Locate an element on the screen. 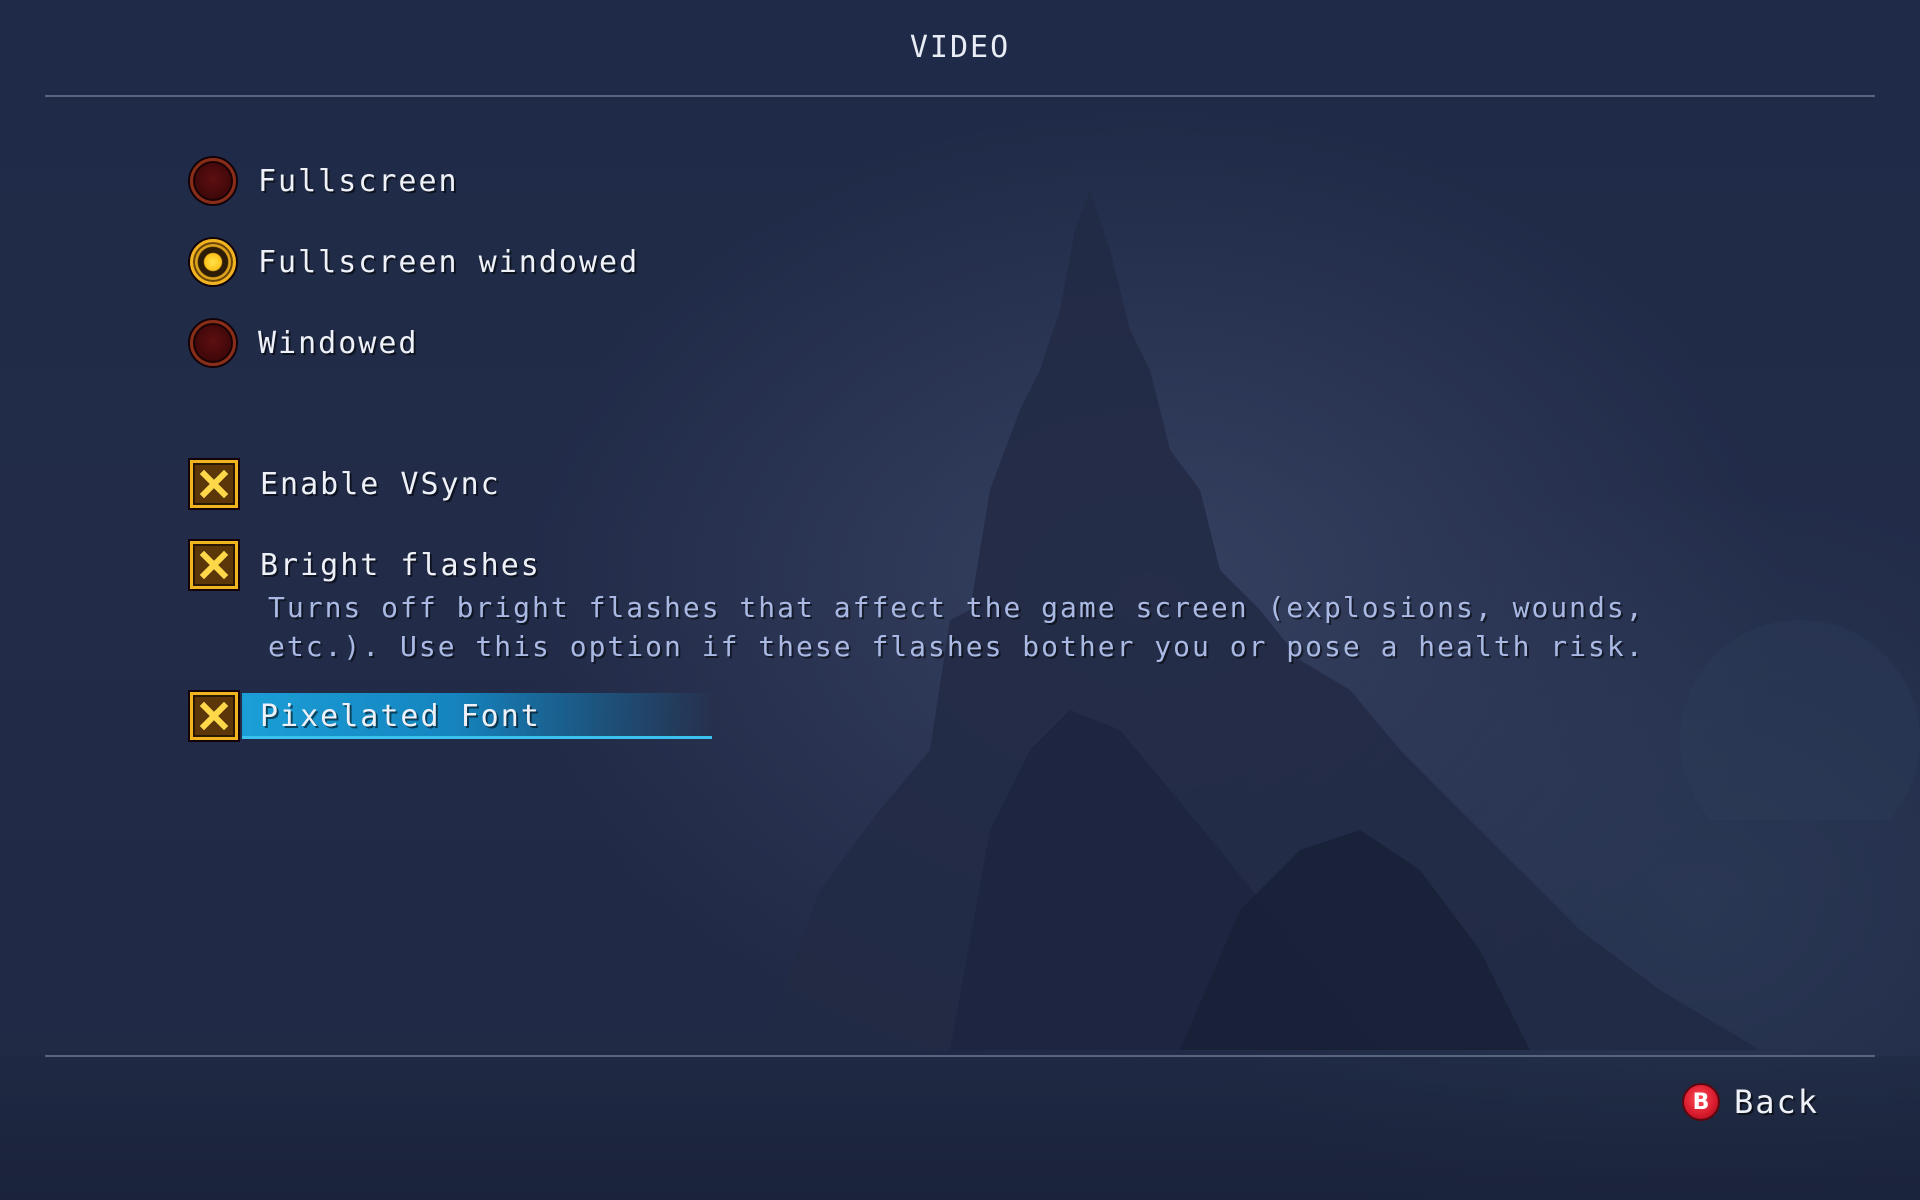 The height and width of the screenshot is (1200, 1920). checkbox-bright-flashes: Bright flashes is located at coordinates (365, 565).